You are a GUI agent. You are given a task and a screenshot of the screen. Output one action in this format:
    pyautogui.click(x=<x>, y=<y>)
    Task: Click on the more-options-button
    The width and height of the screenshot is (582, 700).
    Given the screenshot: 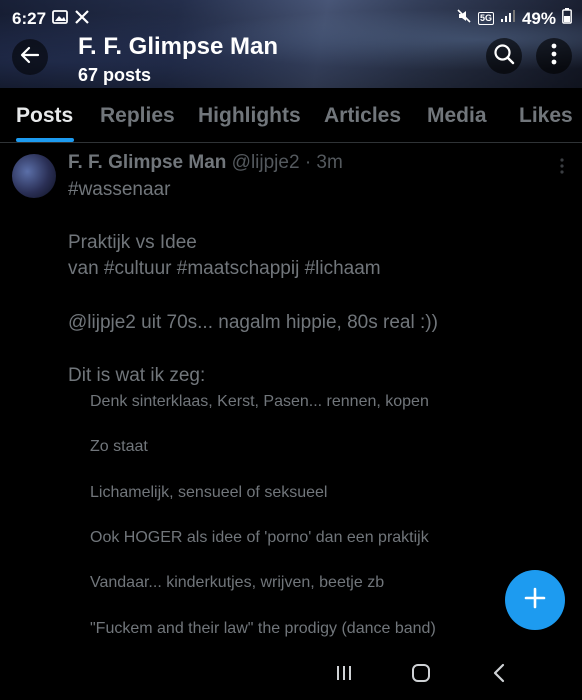 What is the action you would take?
    pyautogui.click(x=554, y=56)
    